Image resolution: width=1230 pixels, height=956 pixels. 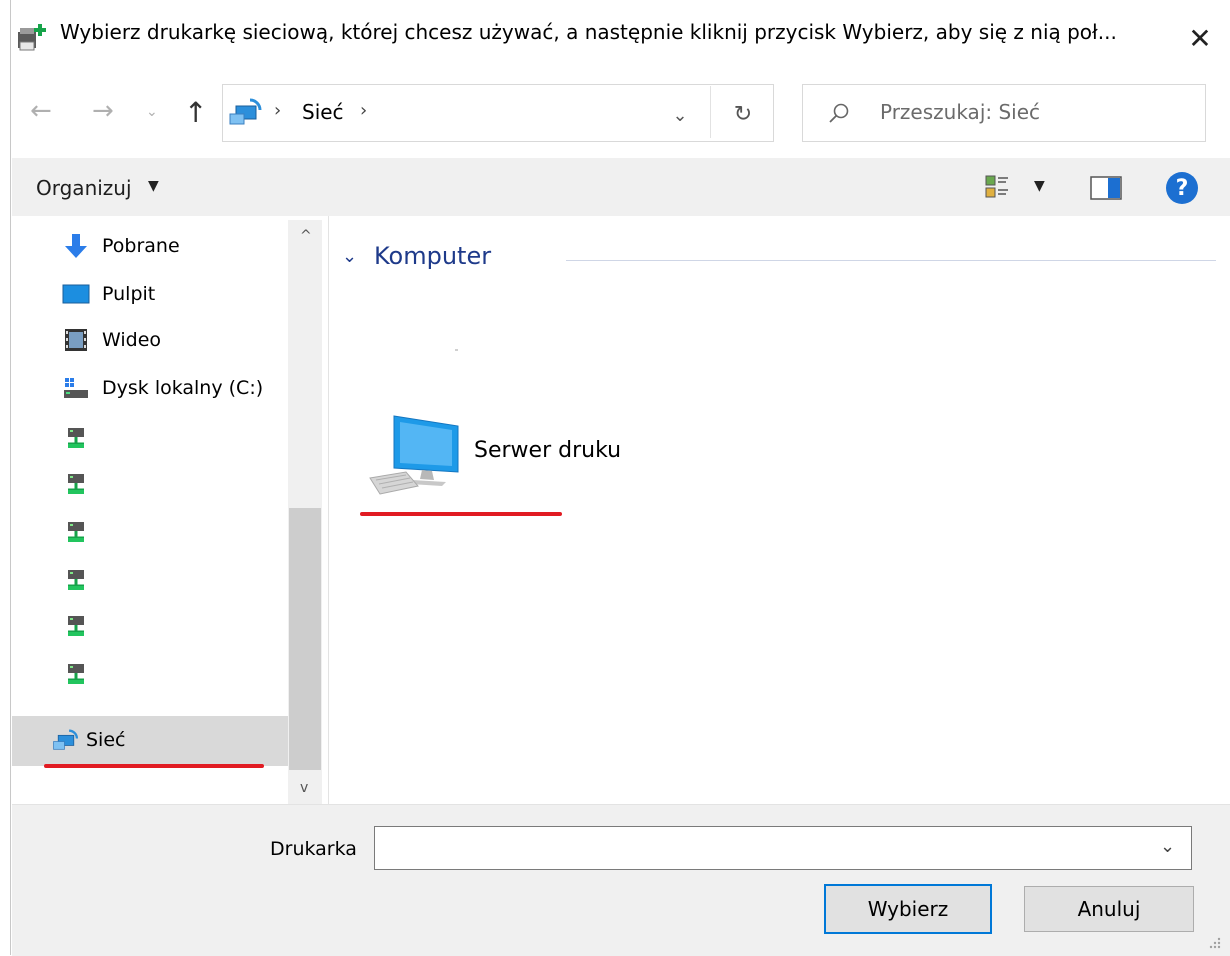 I want to click on preview-pane-icon, so click(x=1106, y=188).